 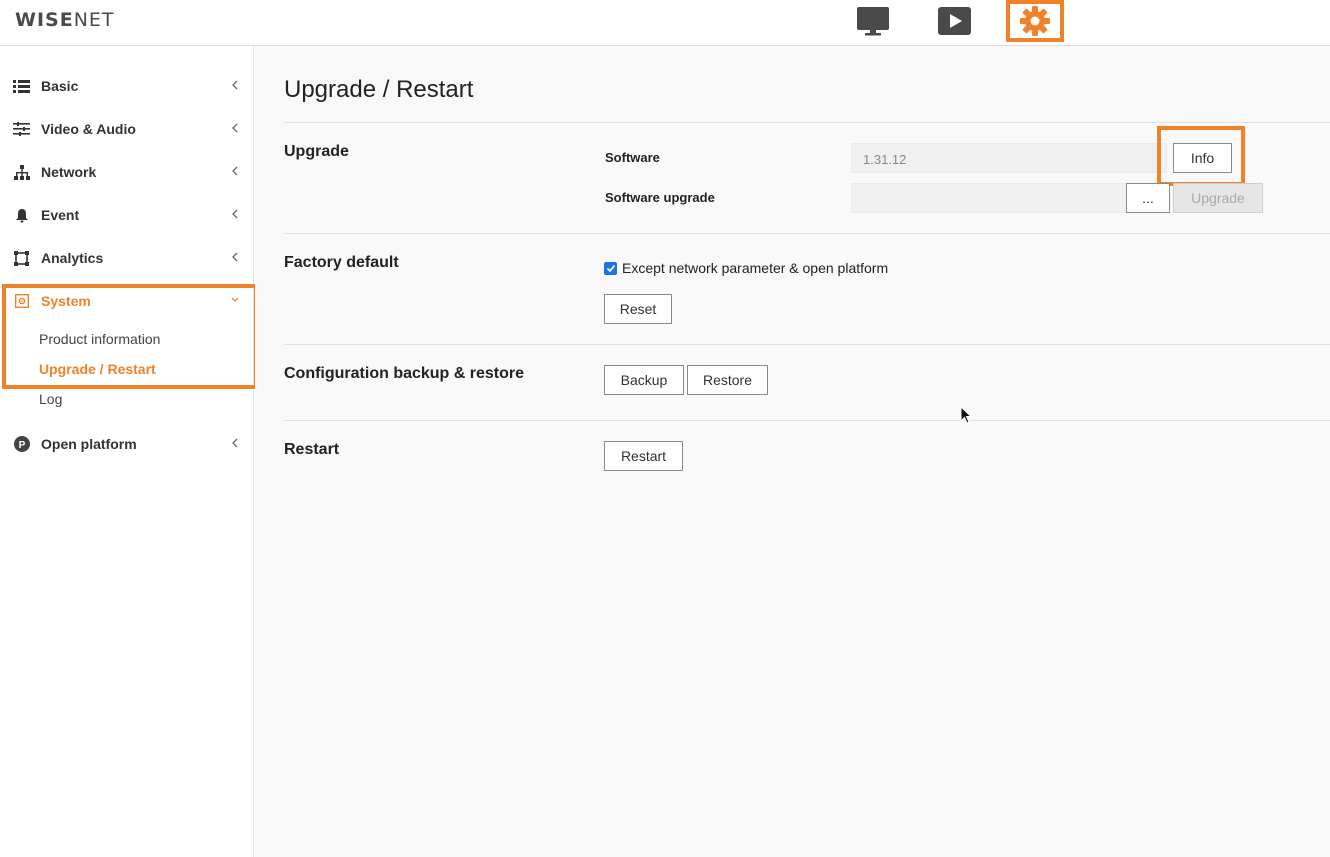 What do you see at coordinates (99, 339) in the screenshot?
I see `sidebar-subitem-product-information: Product information` at bounding box center [99, 339].